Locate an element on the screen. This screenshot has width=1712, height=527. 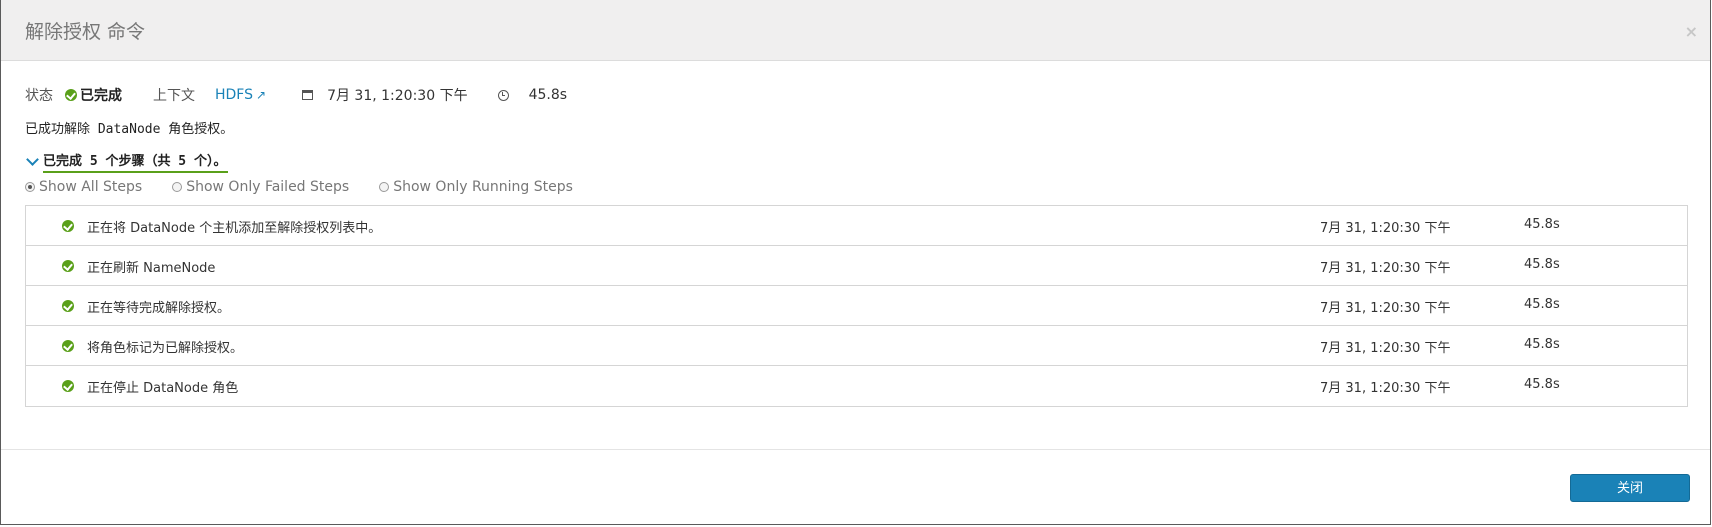
clock-icon is located at coordinates (503, 95).